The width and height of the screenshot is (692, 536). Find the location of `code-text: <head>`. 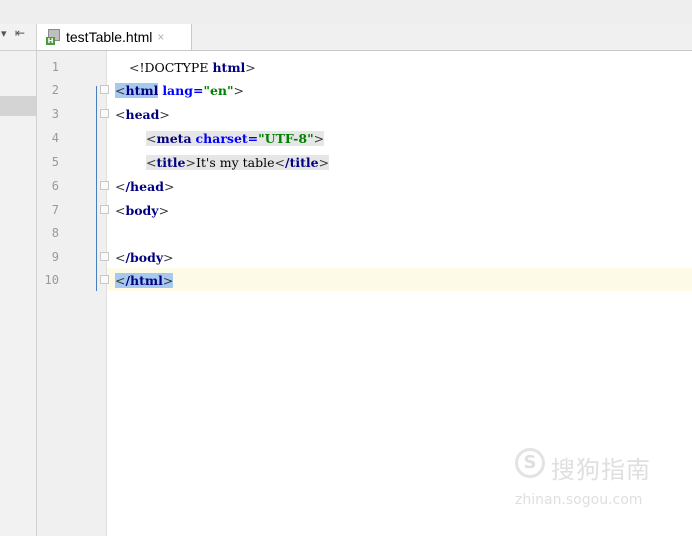

code-text: <head> is located at coordinates (142, 114).